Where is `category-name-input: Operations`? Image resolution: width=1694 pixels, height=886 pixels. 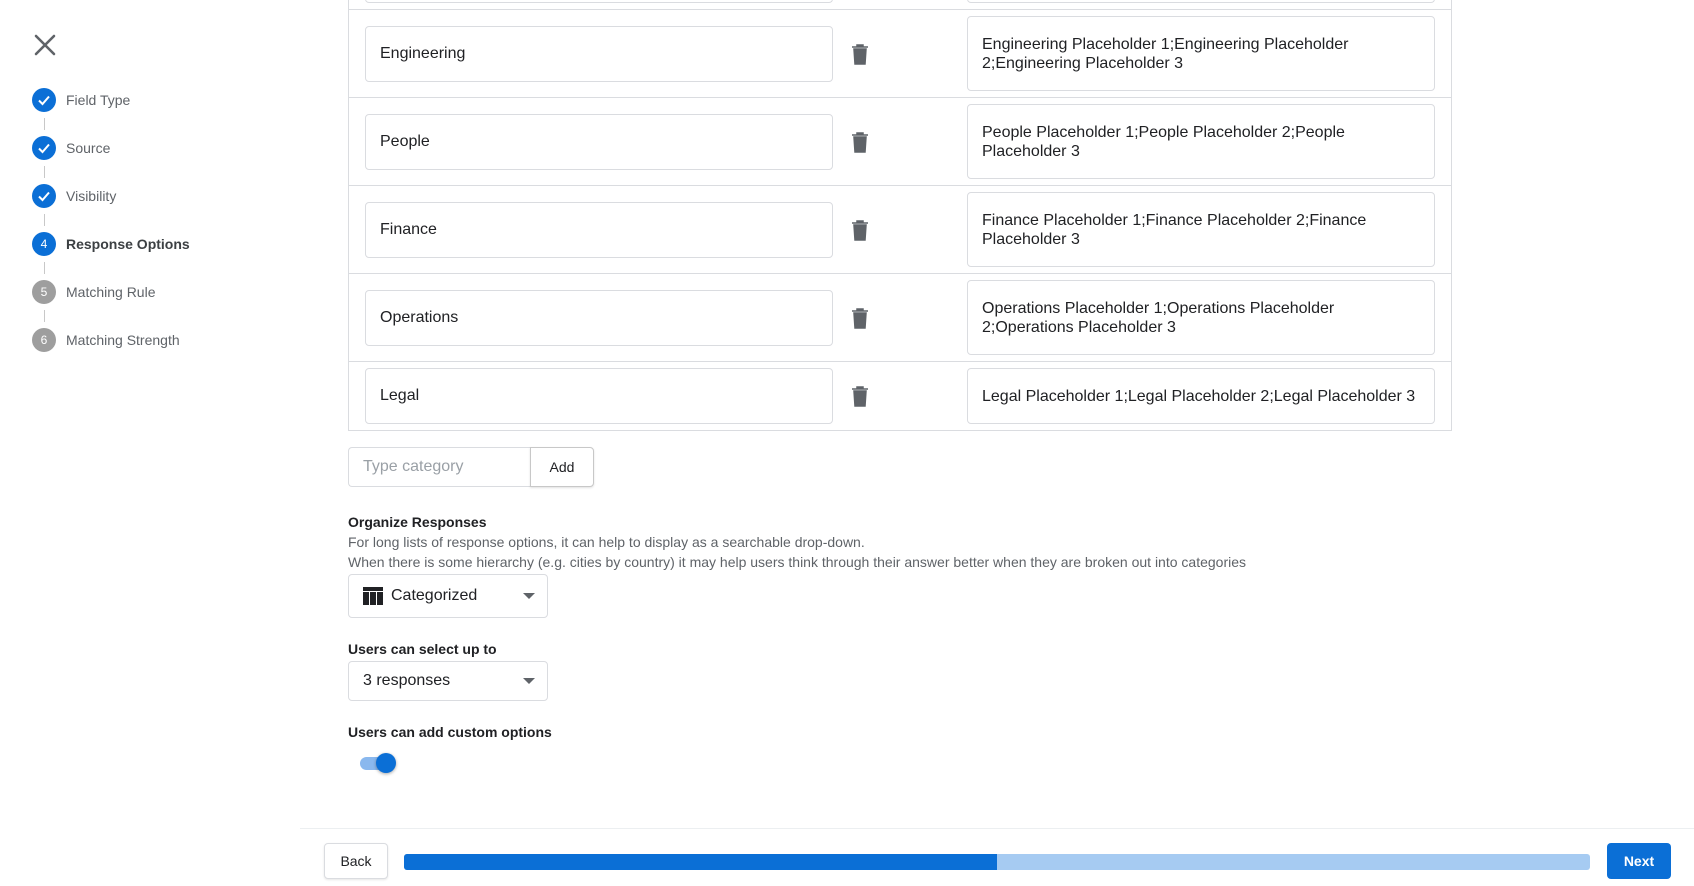 category-name-input: Operations is located at coordinates (599, 318).